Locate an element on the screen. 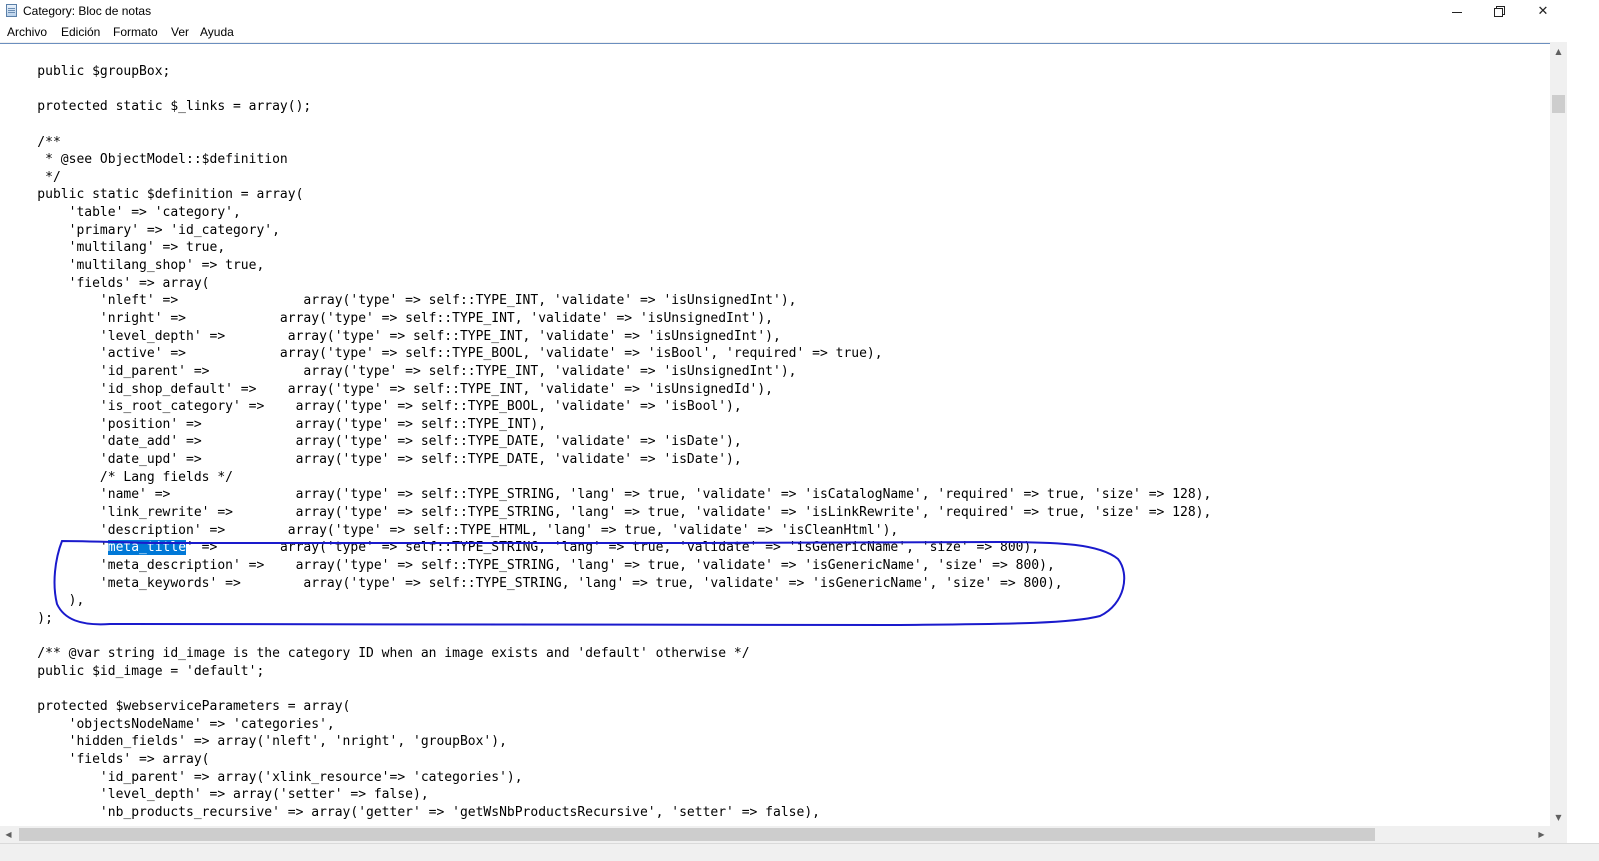 The height and width of the screenshot is (861, 1599). vertical-scrollbar: ▲ ▼ is located at coordinates (1558, 434).